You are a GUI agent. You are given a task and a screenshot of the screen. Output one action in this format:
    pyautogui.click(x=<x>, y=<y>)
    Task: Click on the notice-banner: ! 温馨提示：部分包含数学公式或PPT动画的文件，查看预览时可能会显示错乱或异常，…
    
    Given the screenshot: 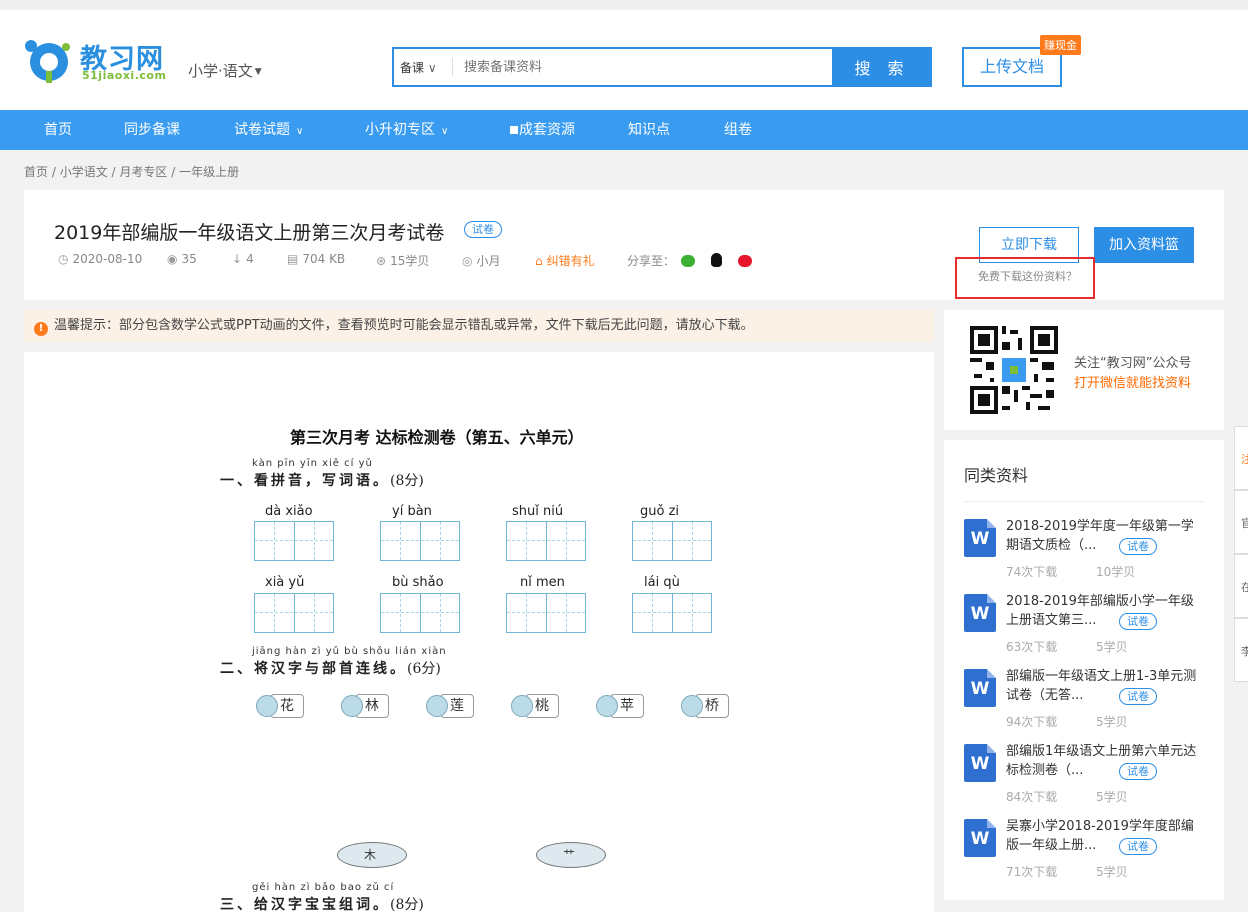 What is the action you would take?
    pyautogui.click(x=479, y=326)
    